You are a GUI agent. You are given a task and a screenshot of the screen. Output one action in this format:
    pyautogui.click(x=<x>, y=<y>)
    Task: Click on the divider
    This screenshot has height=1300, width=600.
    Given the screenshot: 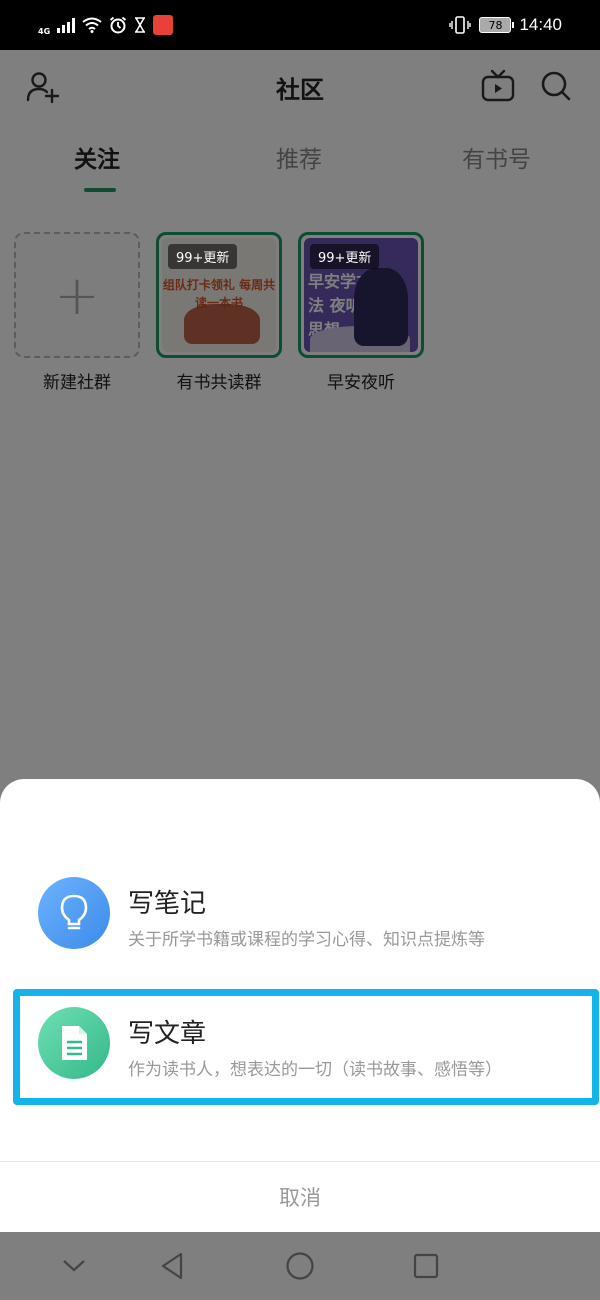 What is the action you would take?
    pyautogui.click(x=300, y=1161)
    